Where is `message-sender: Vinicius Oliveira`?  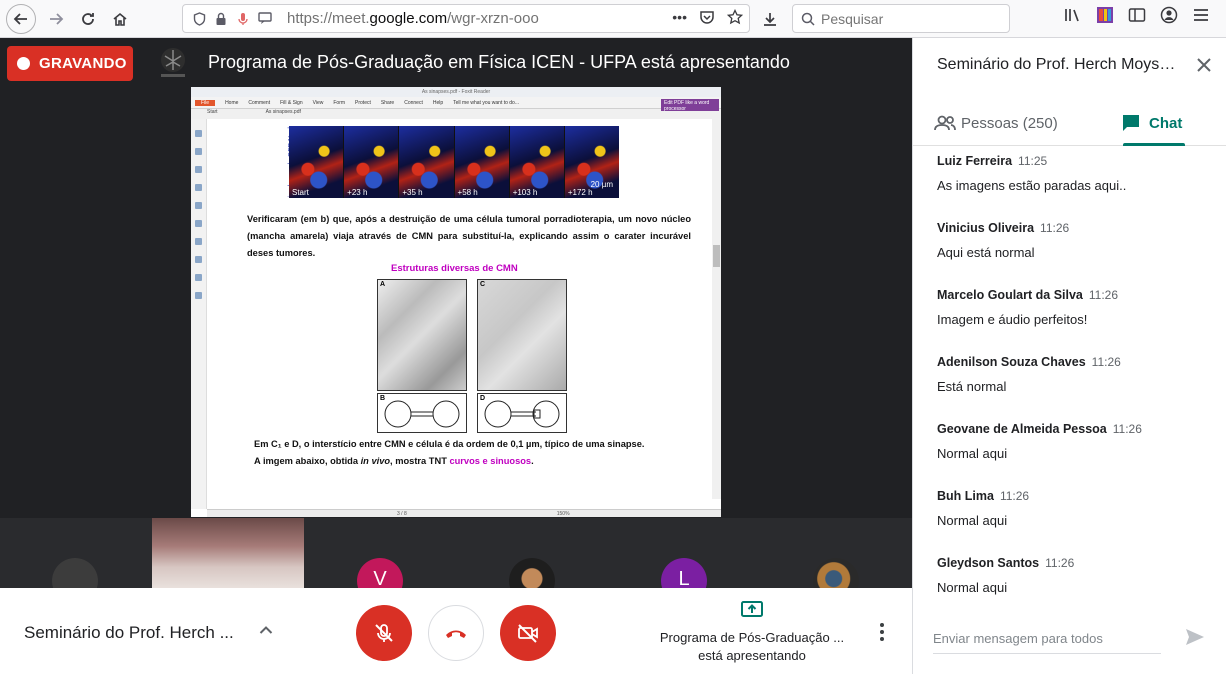 message-sender: Vinicius Oliveira is located at coordinates (986, 228).